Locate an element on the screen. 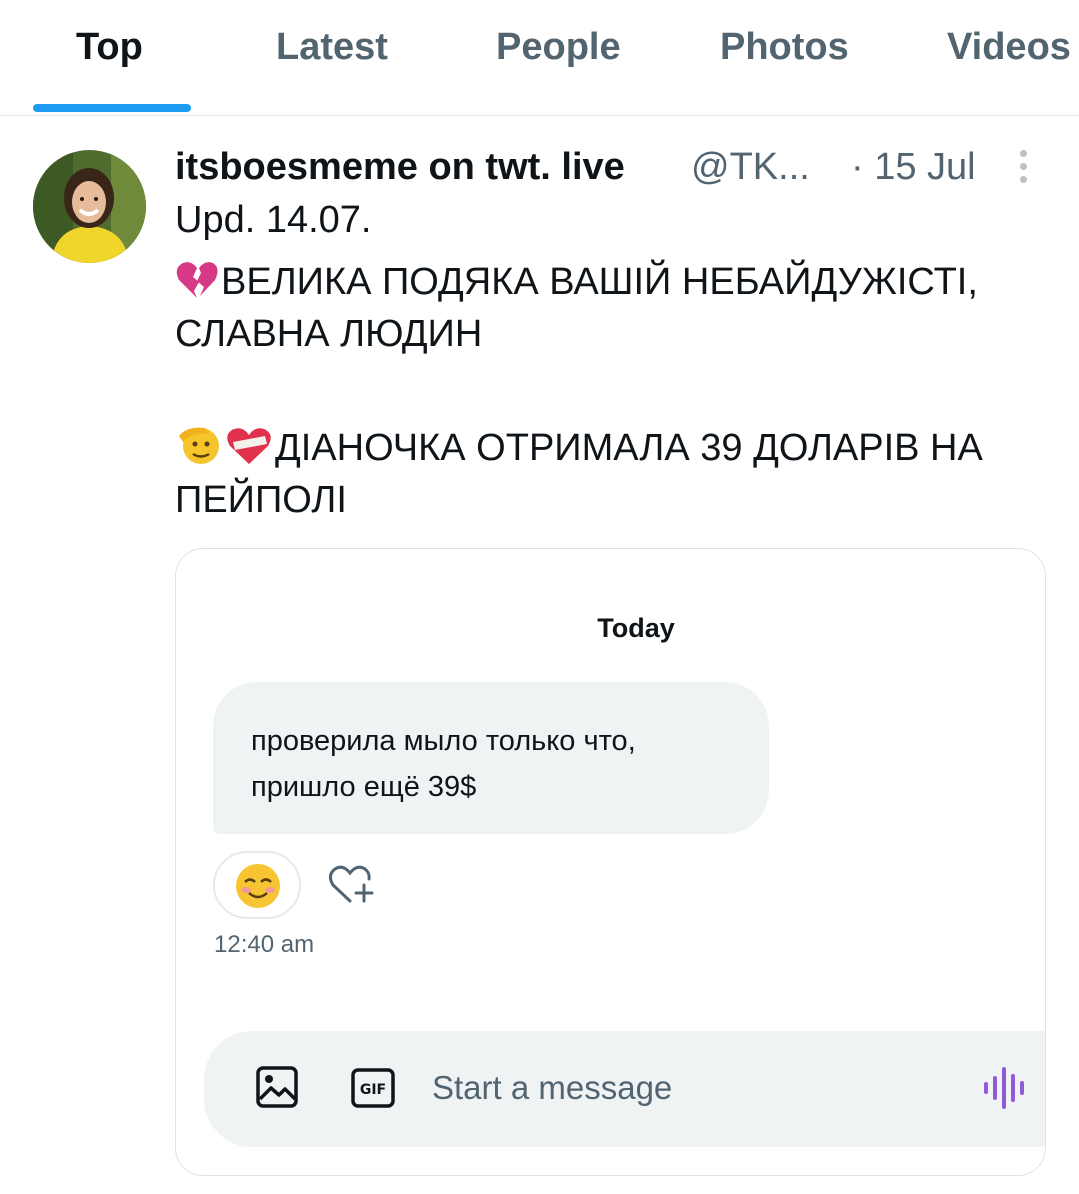  tweet-text-line-5: ПЕЙПОЛІ is located at coordinates (261, 500).